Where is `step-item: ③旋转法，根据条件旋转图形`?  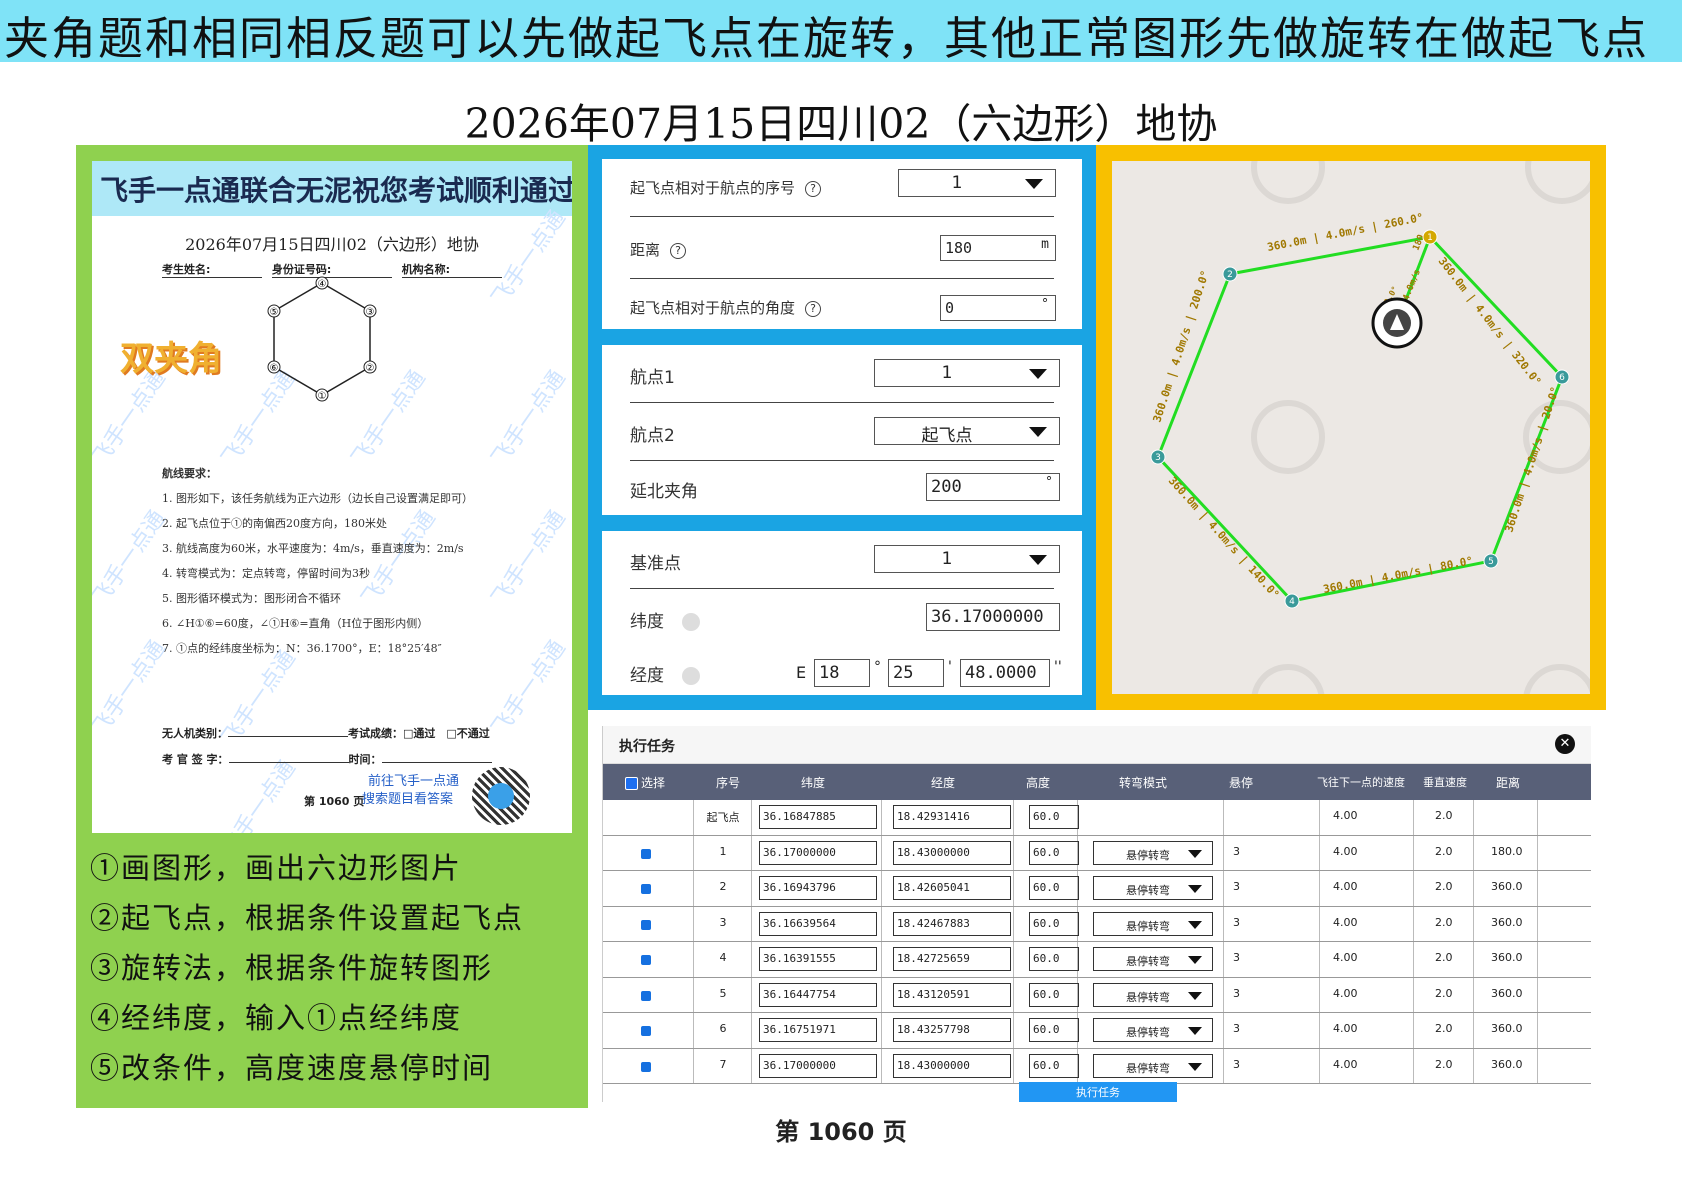
step-item: ③旋转法，根据条件旋转图形 is located at coordinates (292, 968).